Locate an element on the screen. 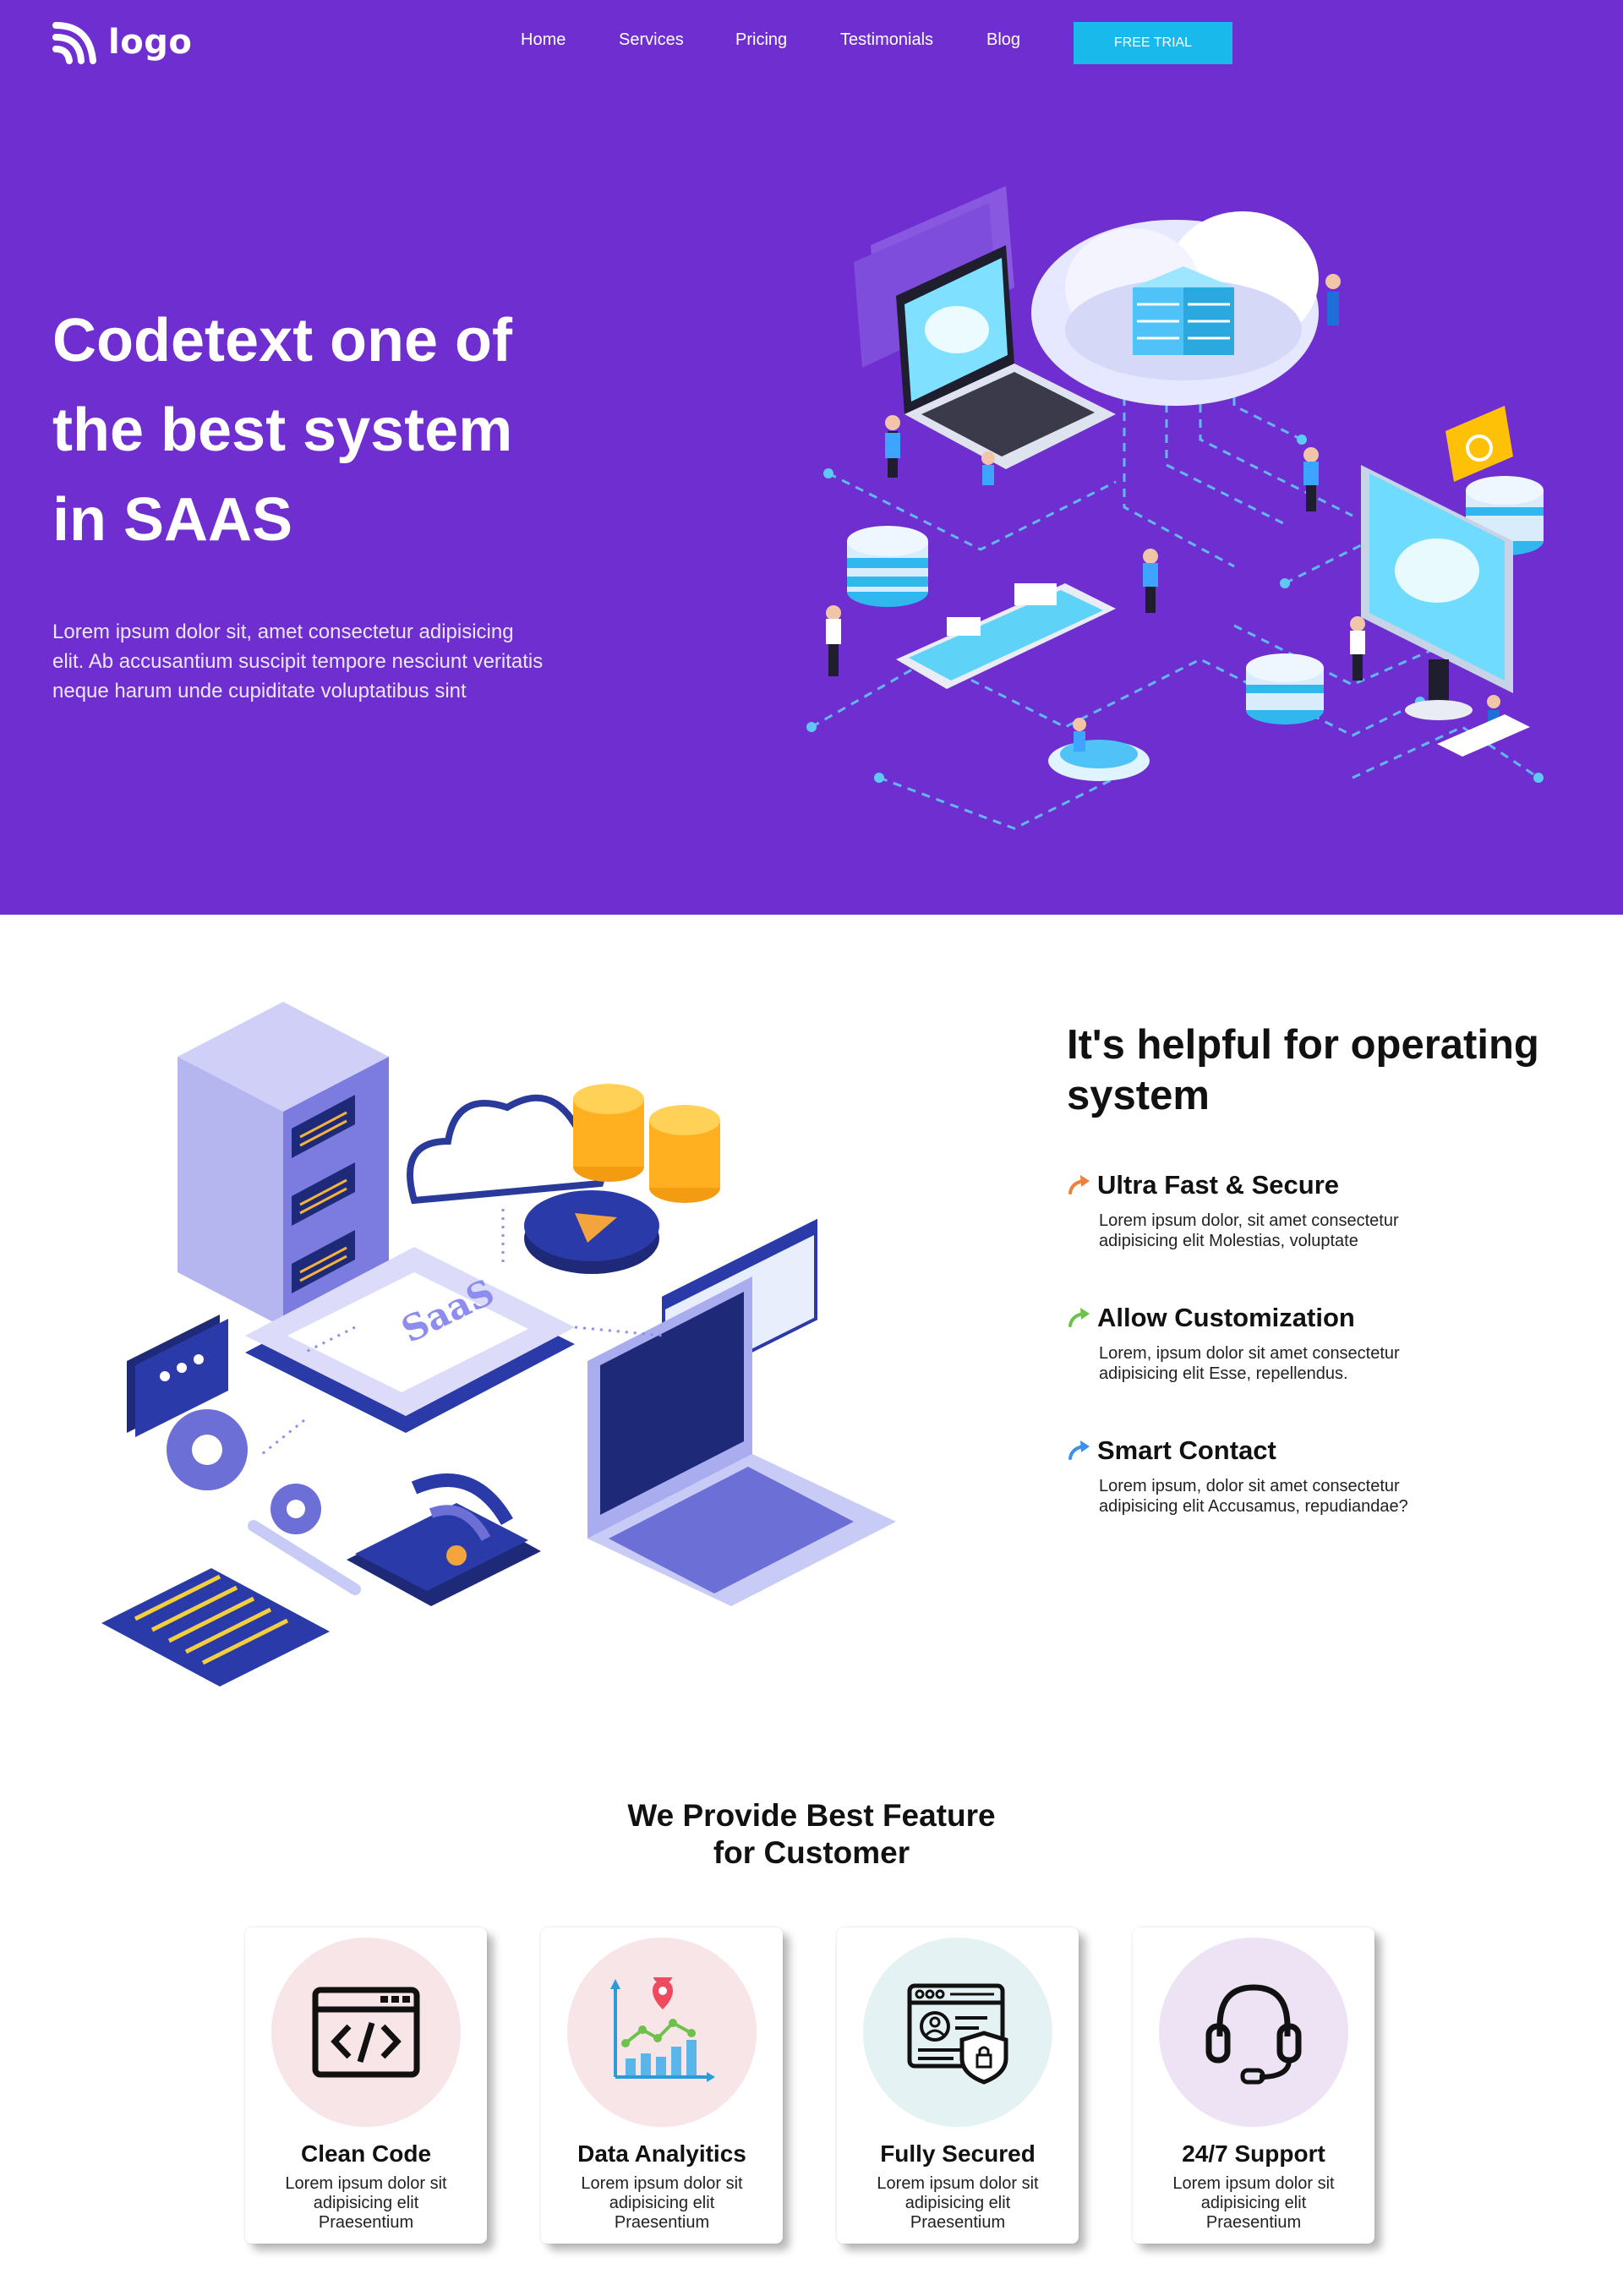  cloud-network-illustration is located at coordinates (1175, 508).